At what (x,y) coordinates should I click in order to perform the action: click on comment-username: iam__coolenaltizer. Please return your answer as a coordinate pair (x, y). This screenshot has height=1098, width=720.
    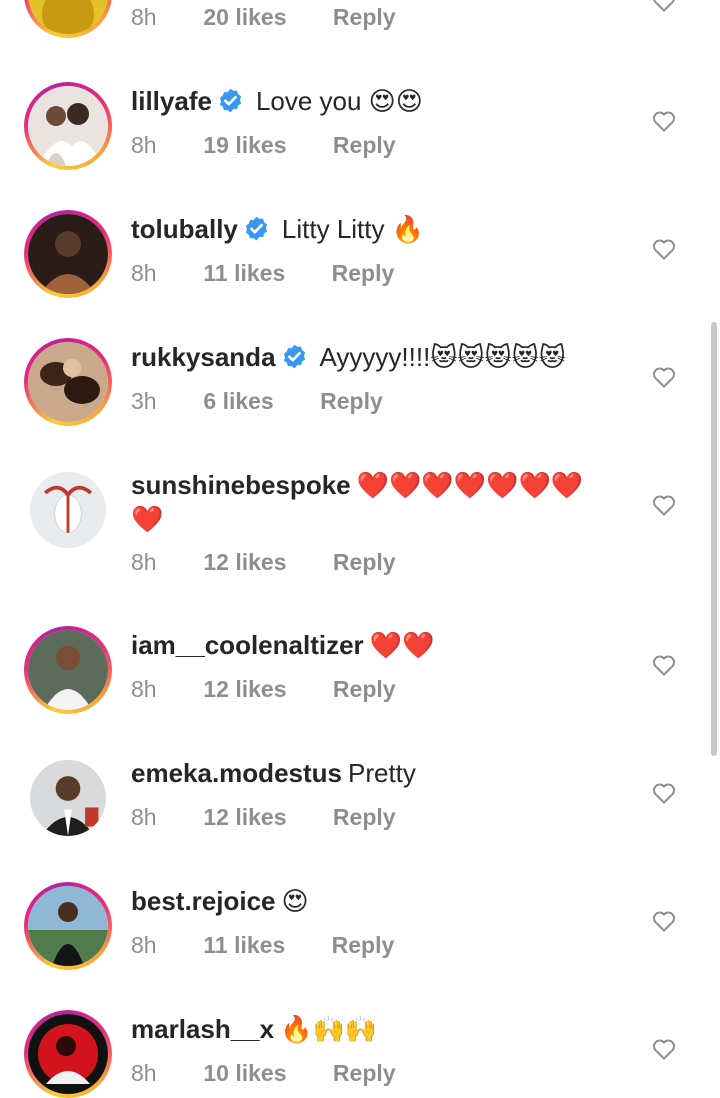
    Looking at the image, I should click on (247, 645).